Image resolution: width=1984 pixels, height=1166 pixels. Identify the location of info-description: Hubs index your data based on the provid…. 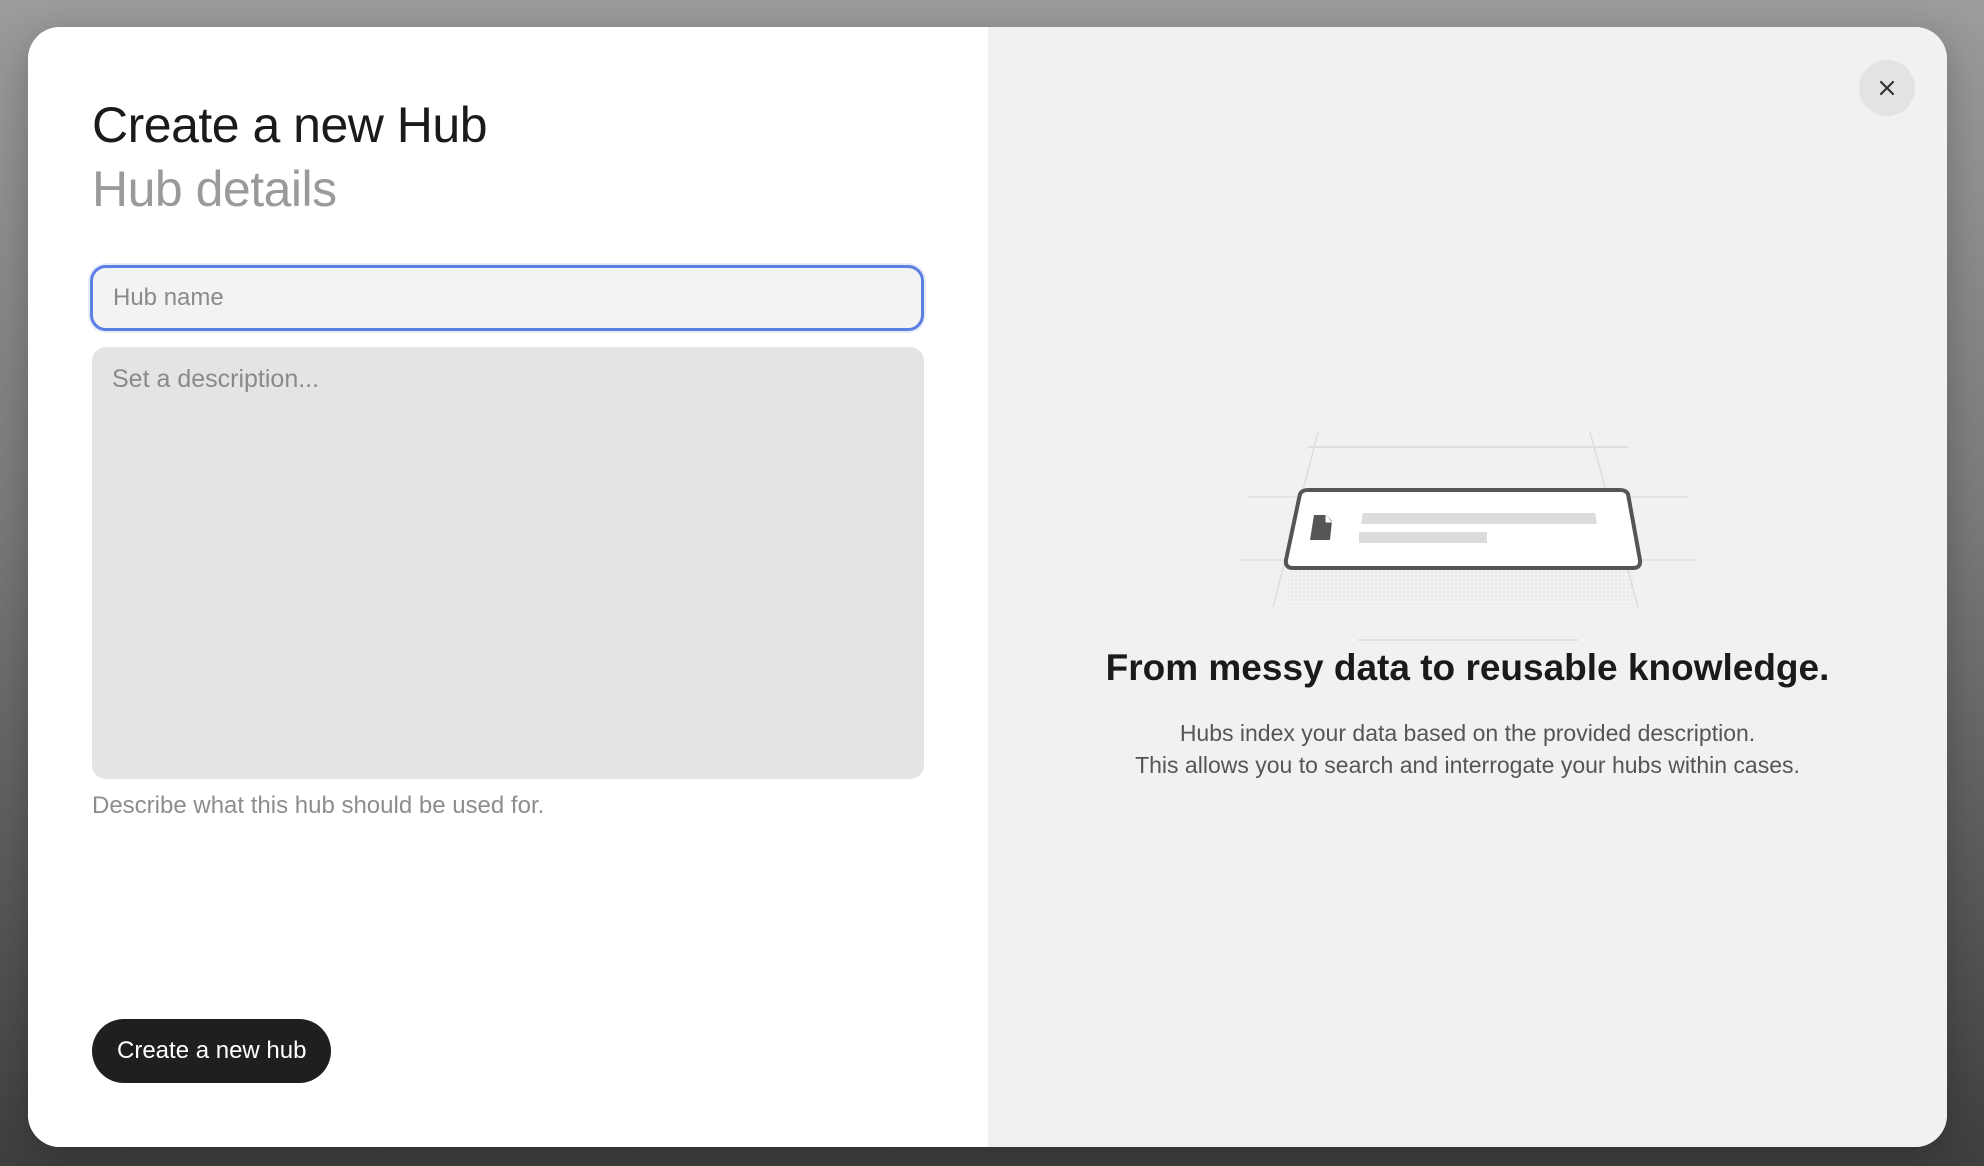
(1467, 749).